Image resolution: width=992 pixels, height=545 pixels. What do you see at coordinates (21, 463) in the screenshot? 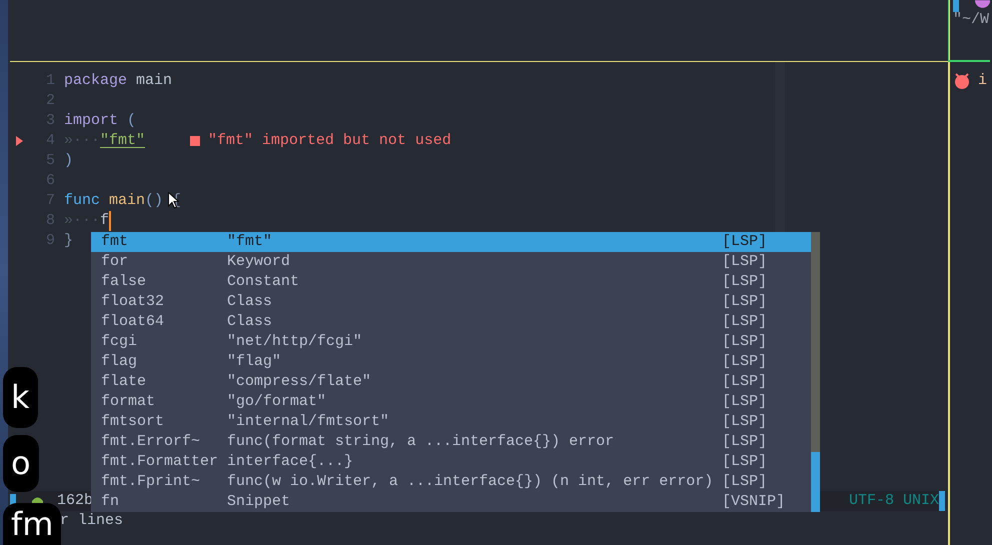
I see `key-overlay: o` at bounding box center [21, 463].